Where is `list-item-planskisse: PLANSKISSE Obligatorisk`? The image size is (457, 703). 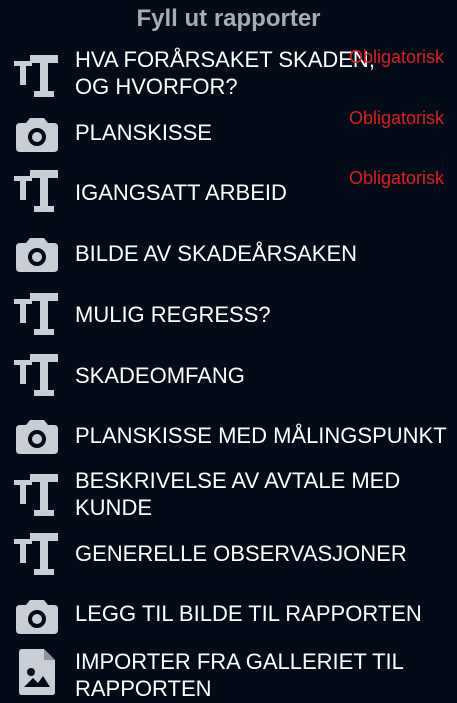
list-item-planskisse: PLANSKISSE Obligatorisk is located at coordinates (228, 134).